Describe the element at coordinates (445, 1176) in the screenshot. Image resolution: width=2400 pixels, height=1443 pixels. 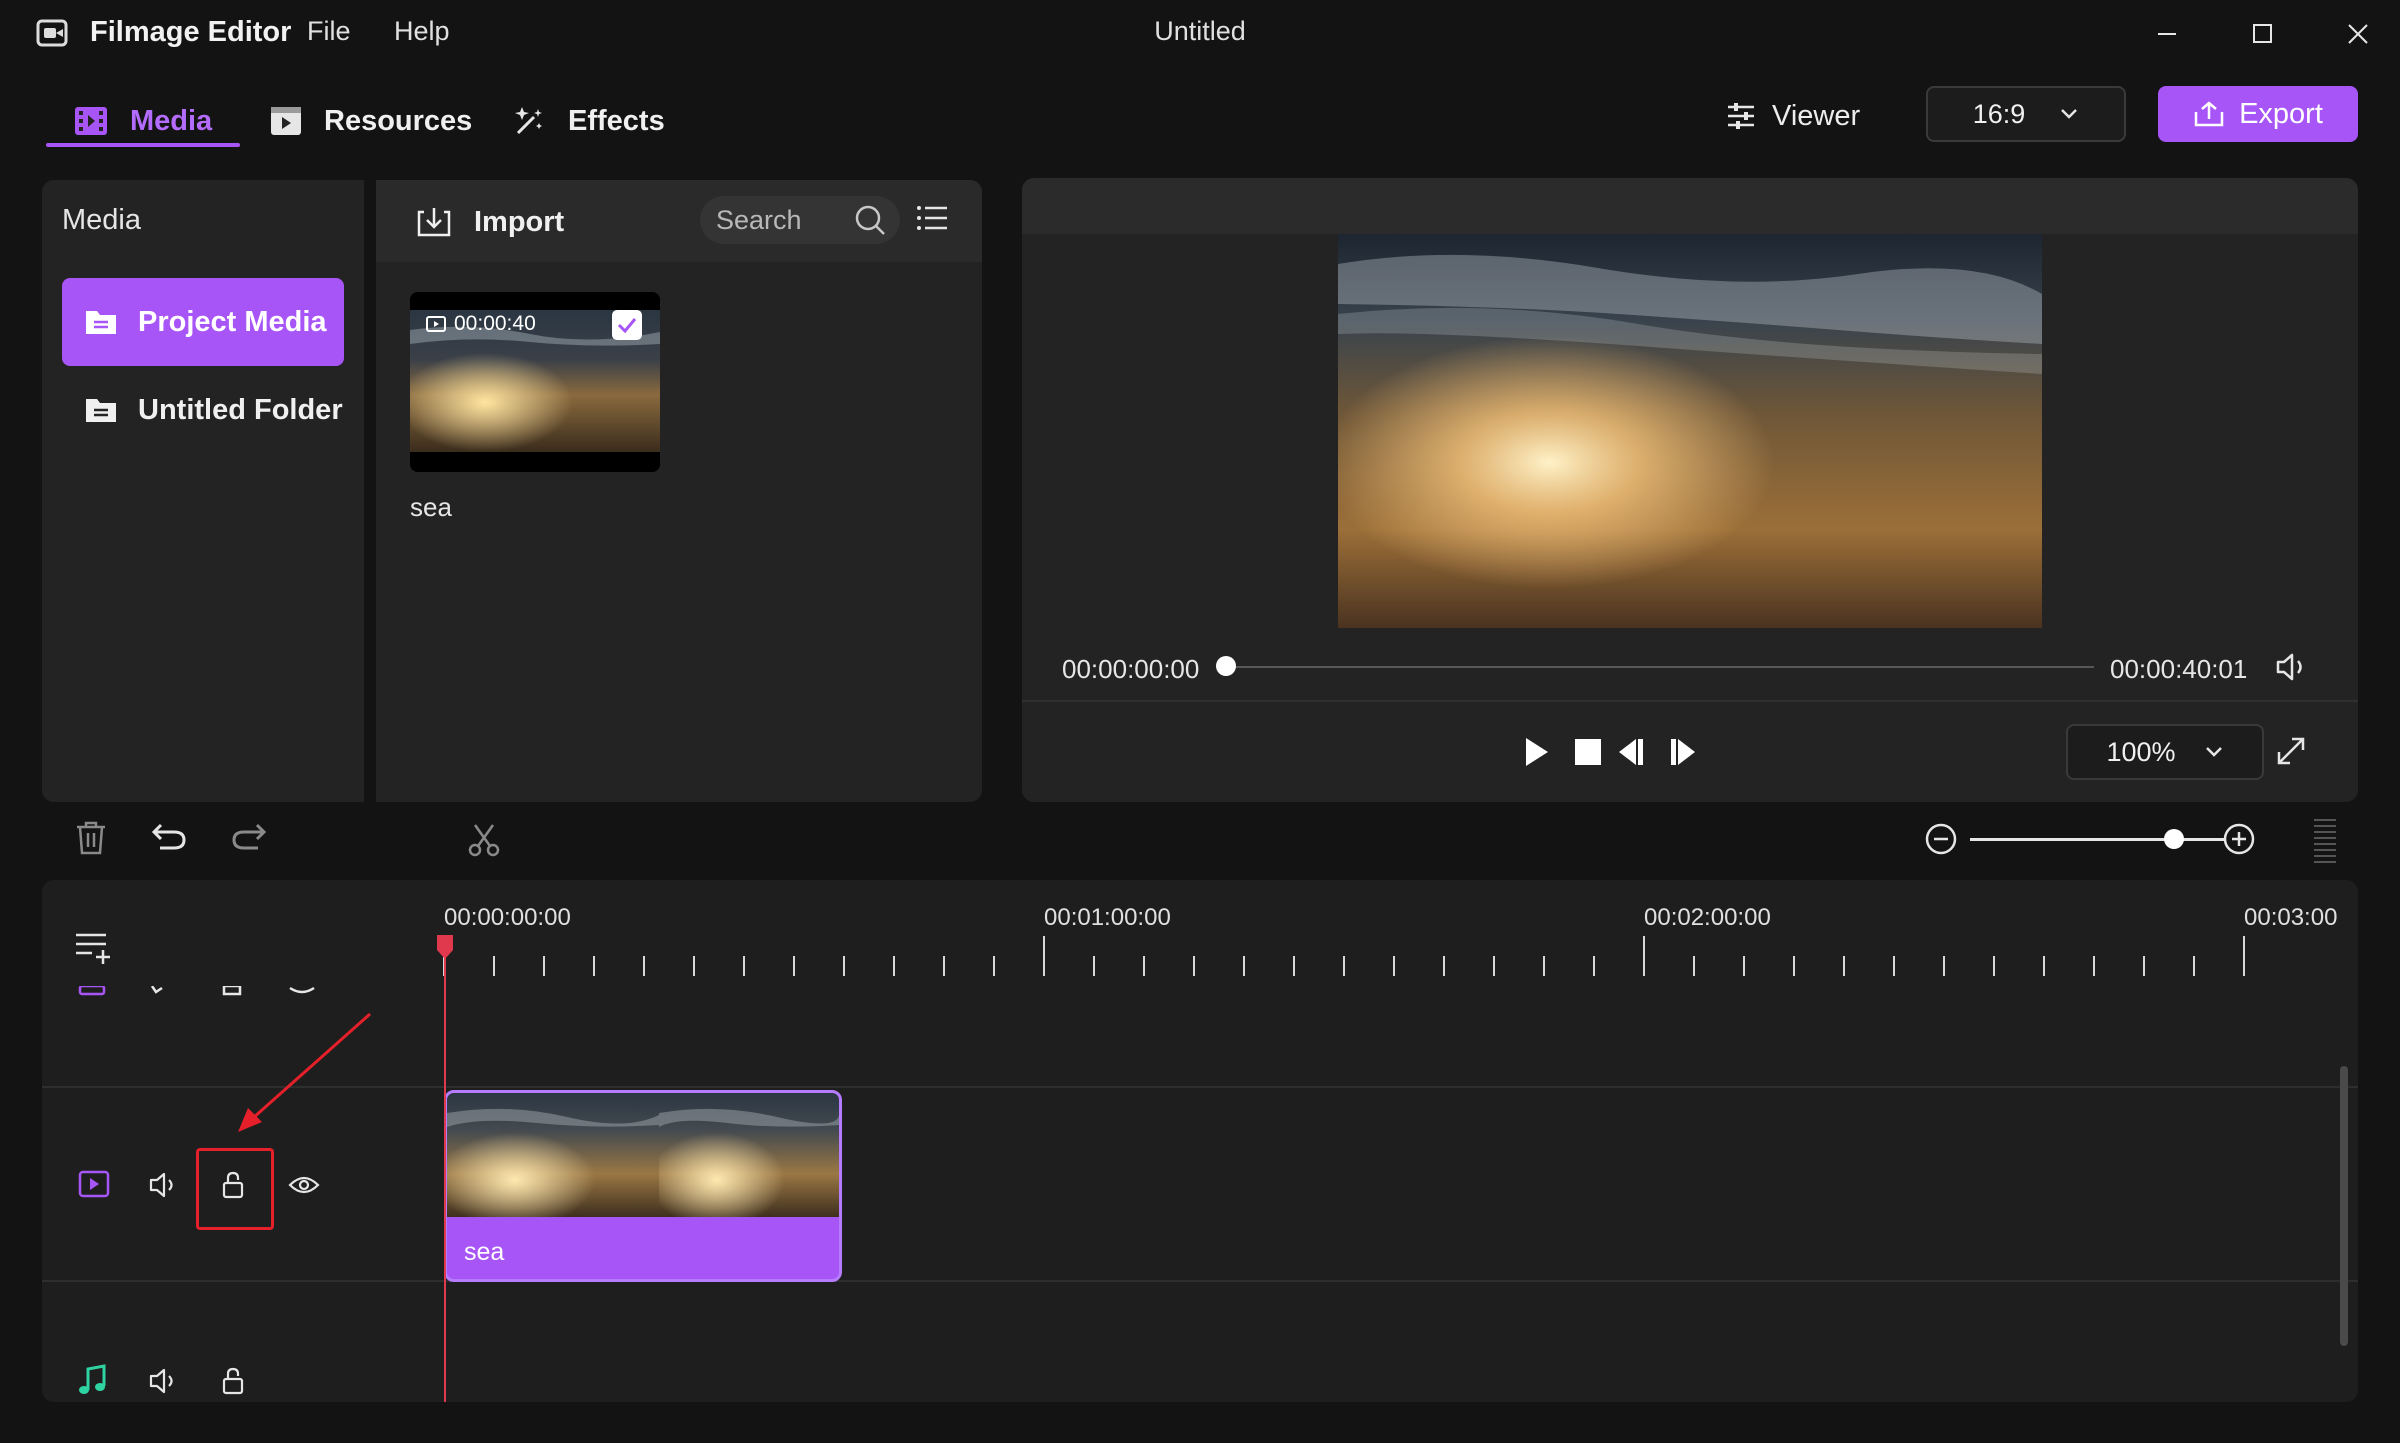
I see `playhead-line` at that location.